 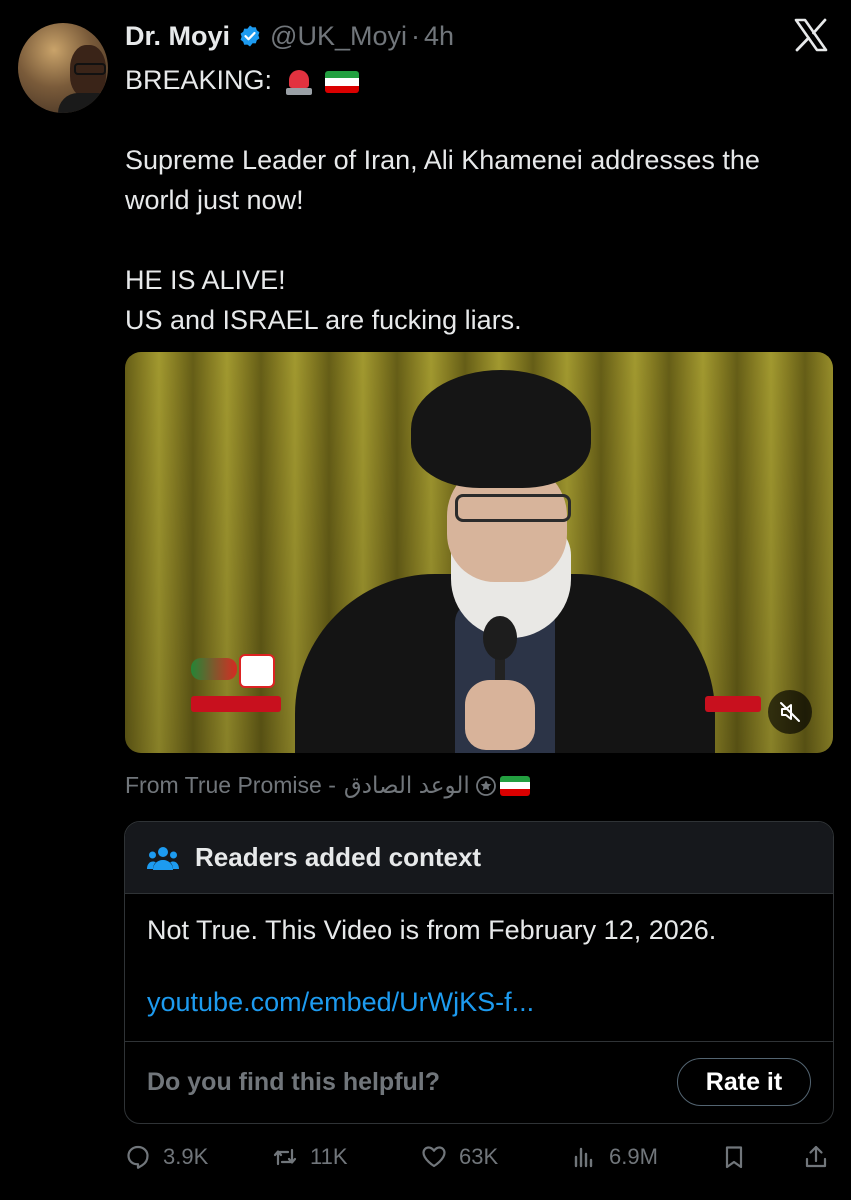 I want to click on rate-it-button: Rate it, so click(x=744, y=1082).